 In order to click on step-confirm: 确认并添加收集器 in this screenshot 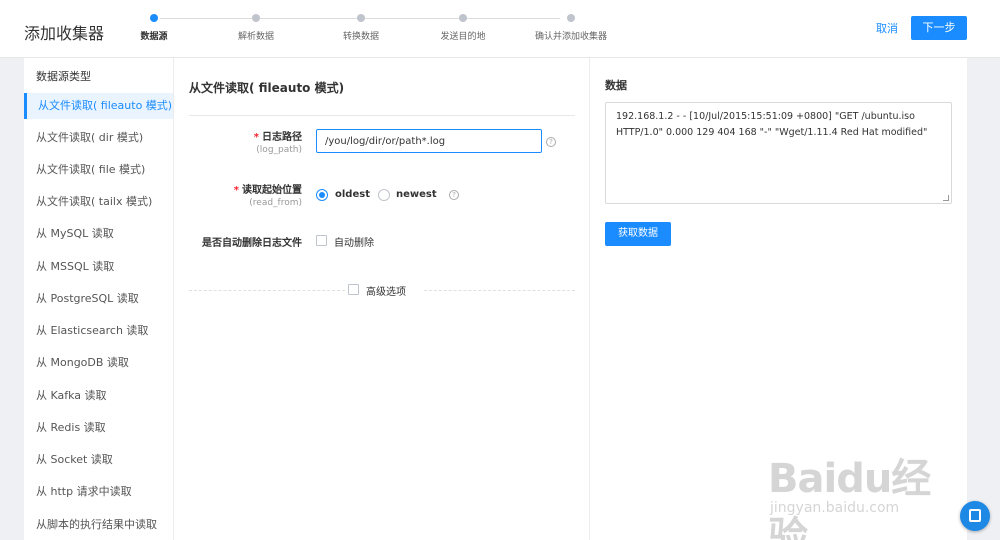, I will do `click(571, 28)`.